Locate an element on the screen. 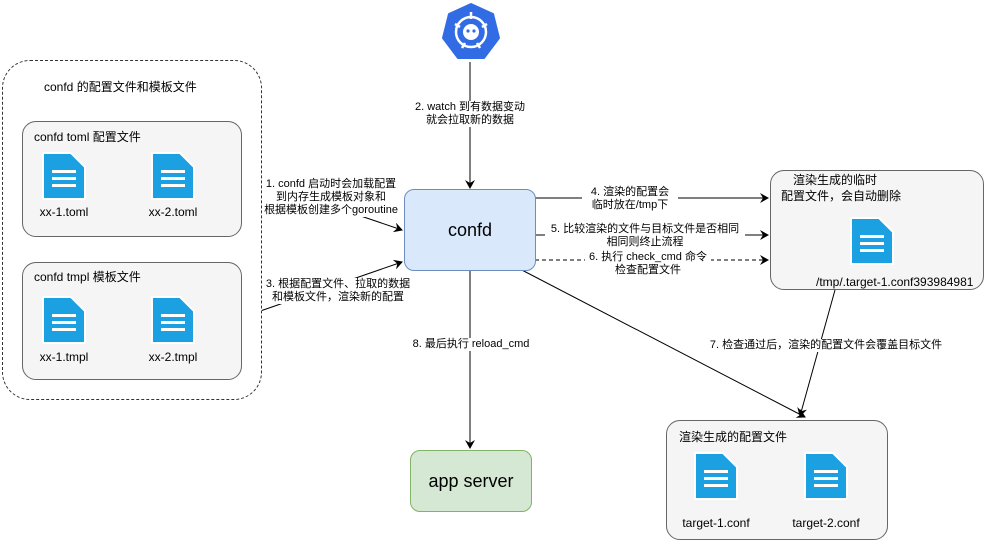 Image resolution: width=991 pixels, height=541 pixels. temp-panel-title-line2: 配置文件，会自动删除 is located at coordinates (841, 196).